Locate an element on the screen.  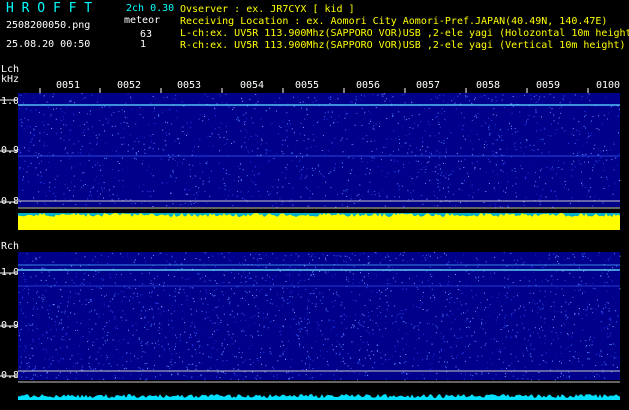
lch-level-trace is located at coordinates (319, 221).